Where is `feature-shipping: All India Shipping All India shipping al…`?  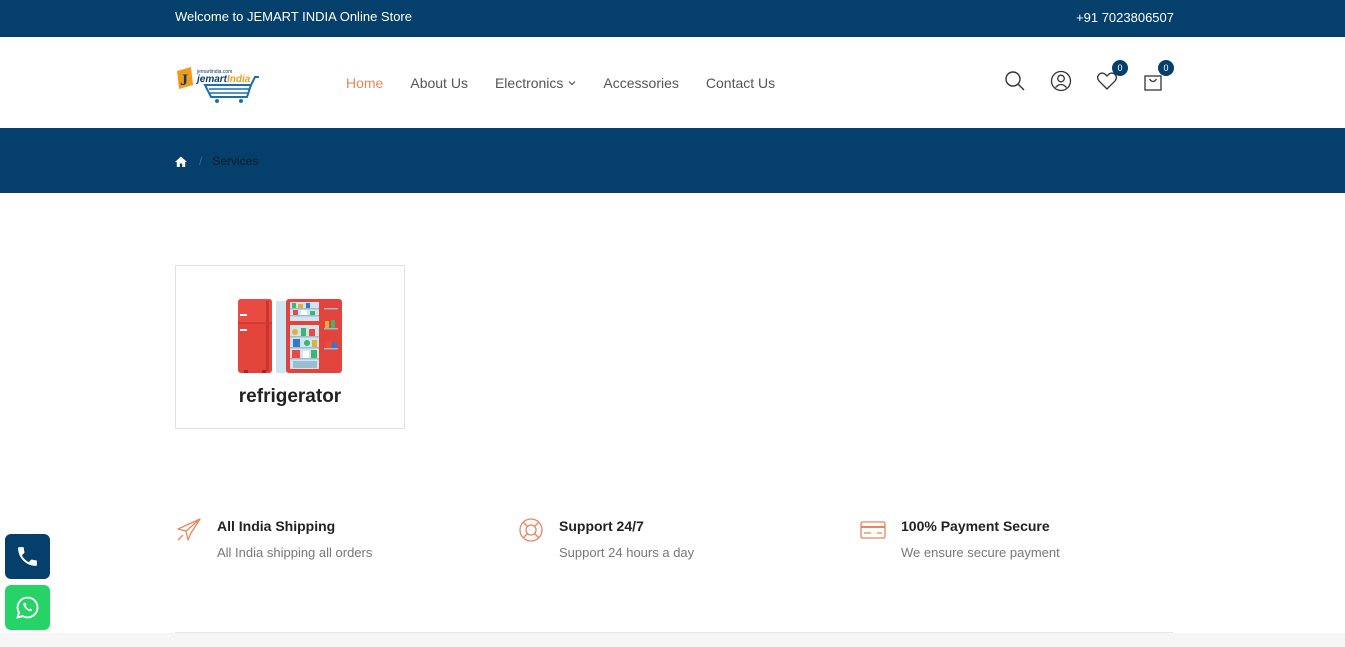
feature-shipping: All India Shipping All India shipping al… is located at coordinates (325, 541).